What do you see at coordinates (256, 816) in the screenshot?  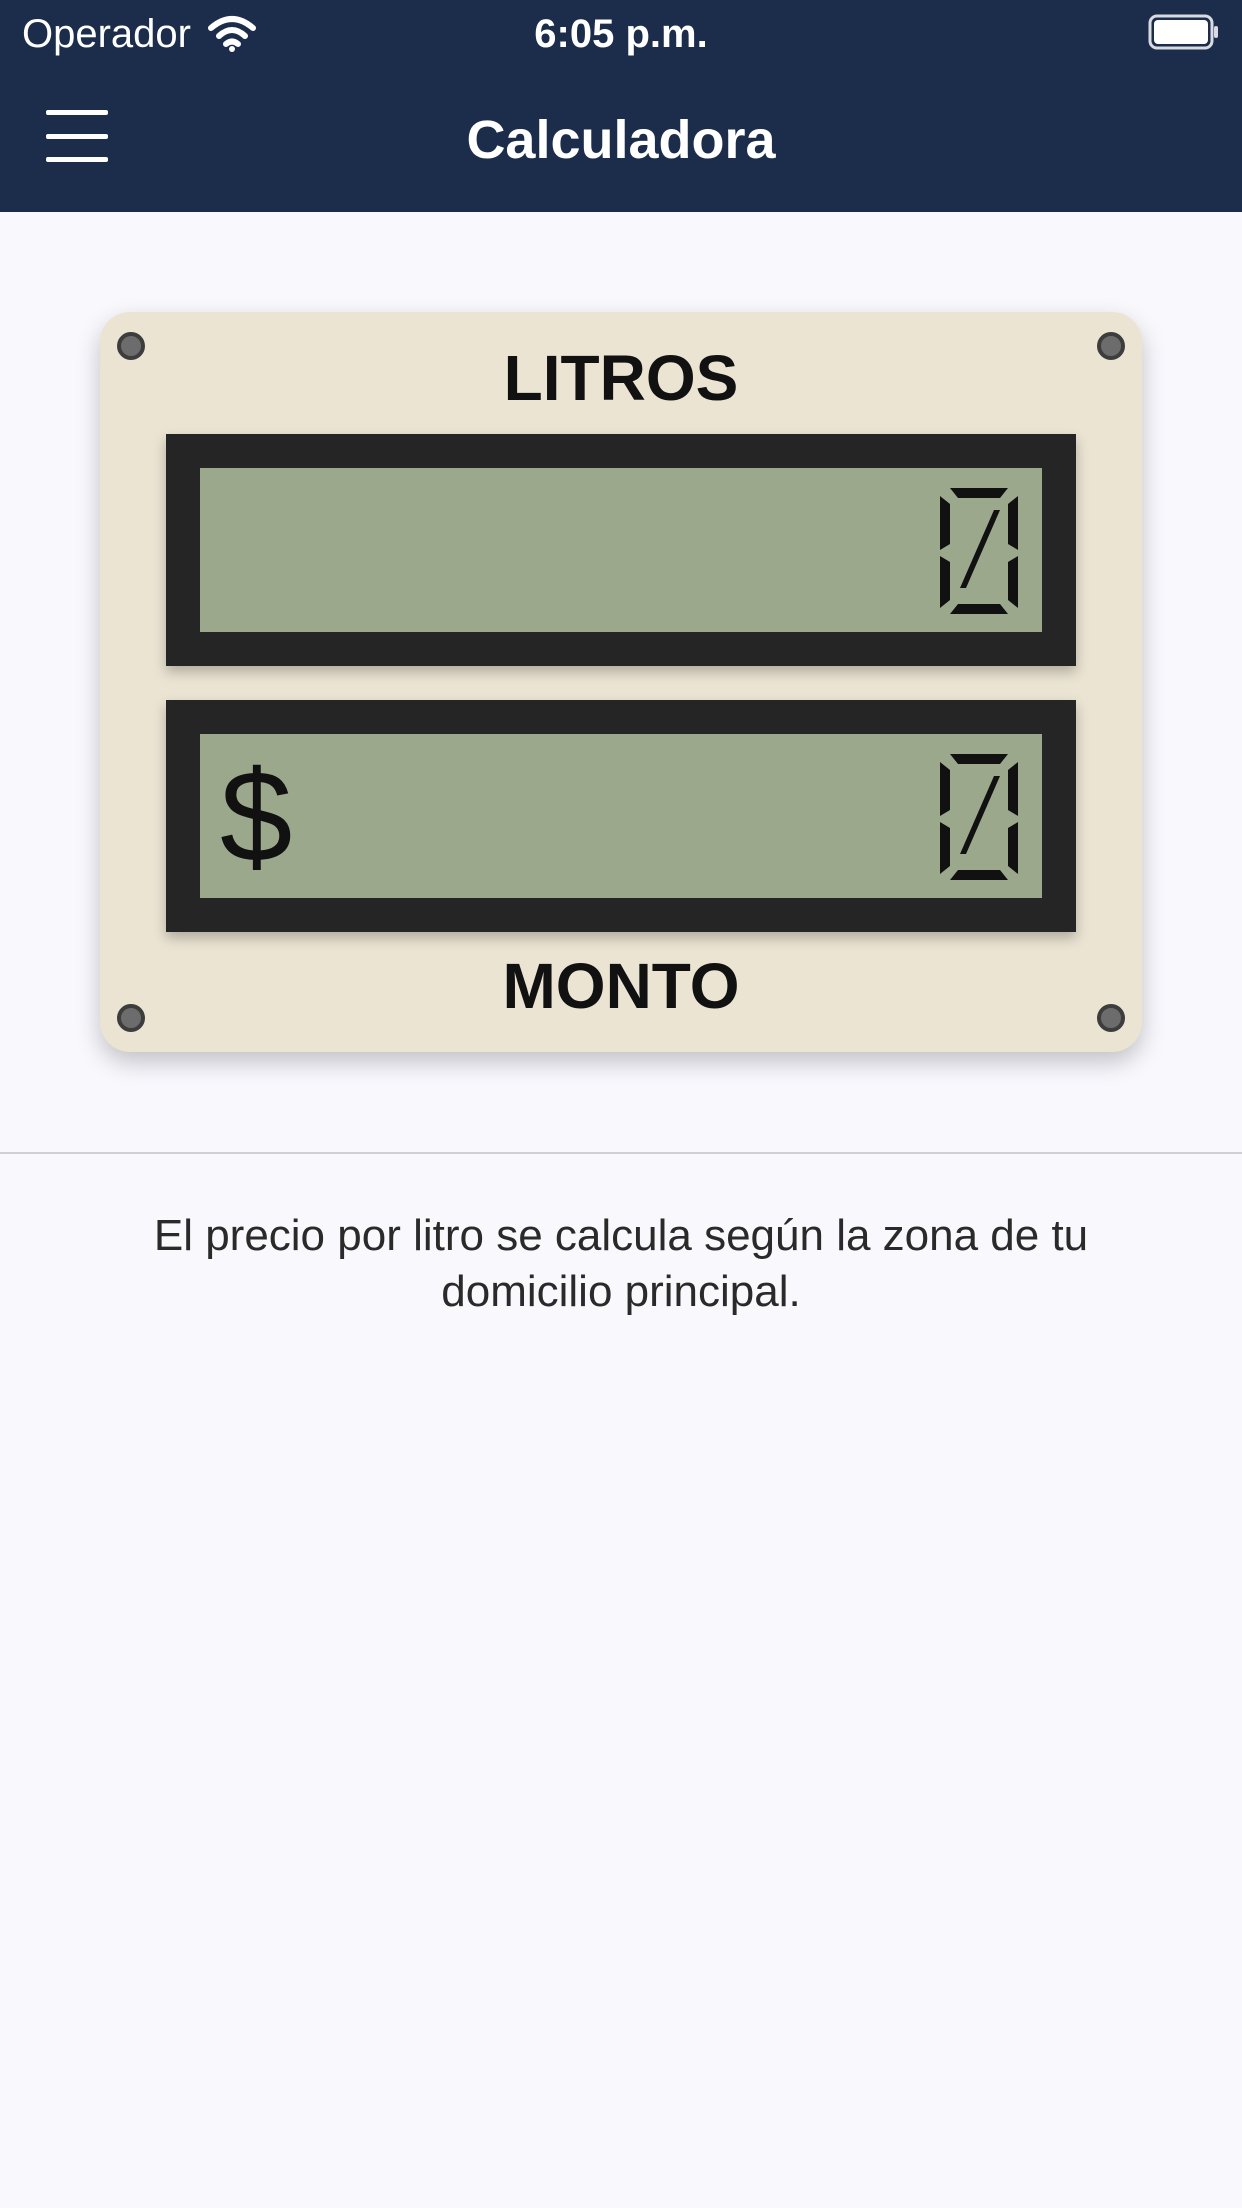 I see `currency-symbol: $` at bounding box center [256, 816].